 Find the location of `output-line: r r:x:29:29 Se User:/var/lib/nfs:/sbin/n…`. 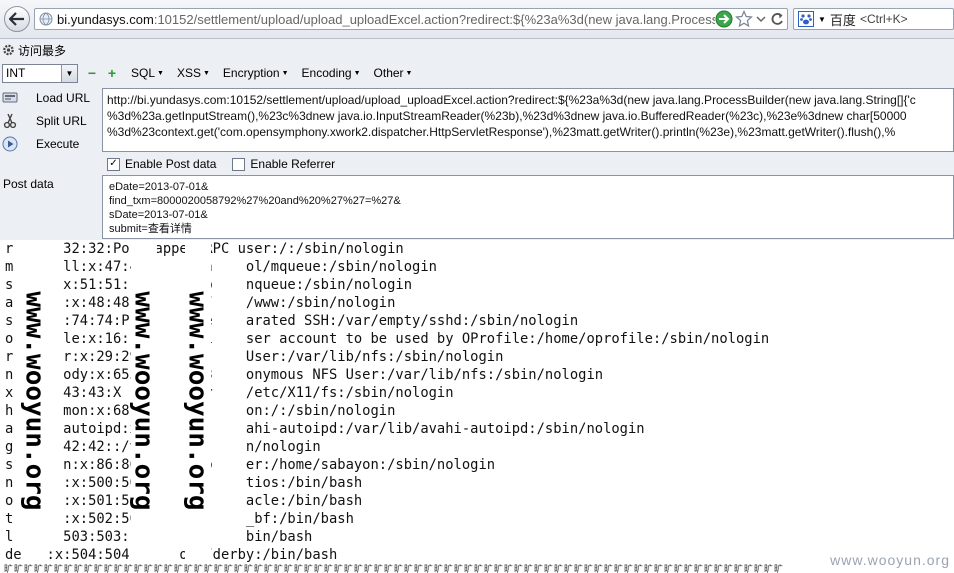

output-line: r r:x:29:29 Se User:/var/lib/nfs:/sbin/n… is located at coordinates (254, 357).